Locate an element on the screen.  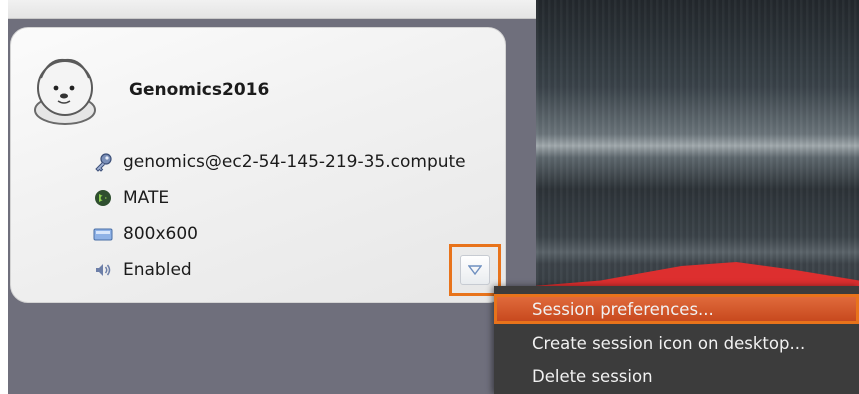
resolution-text: 800x600 is located at coordinates (160, 234).